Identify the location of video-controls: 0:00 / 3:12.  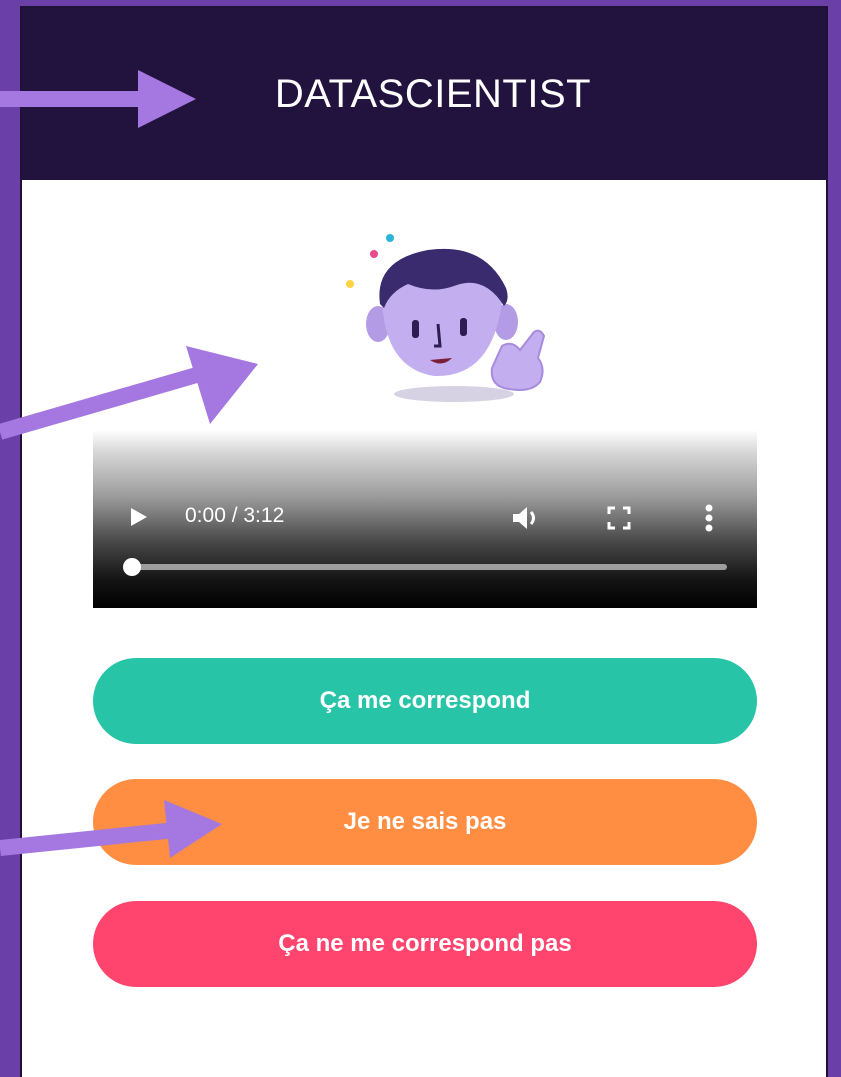
(425, 518).